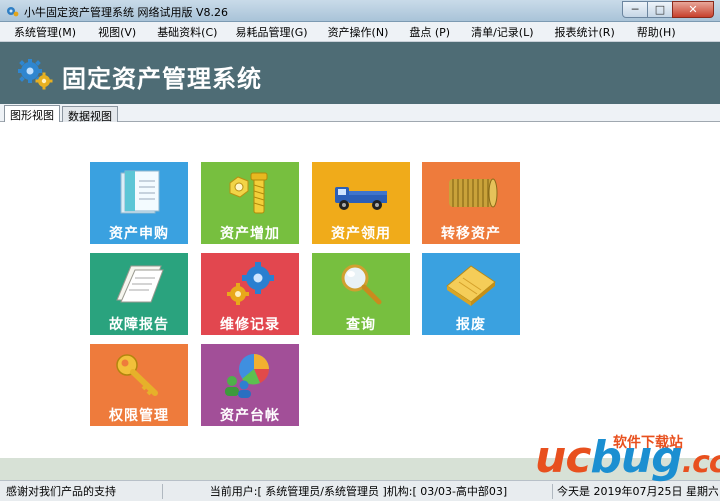 This screenshot has height=501, width=720. Describe the element at coordinates (35, 74) in the screenshot. I see `gears-logo-icon` at that location.